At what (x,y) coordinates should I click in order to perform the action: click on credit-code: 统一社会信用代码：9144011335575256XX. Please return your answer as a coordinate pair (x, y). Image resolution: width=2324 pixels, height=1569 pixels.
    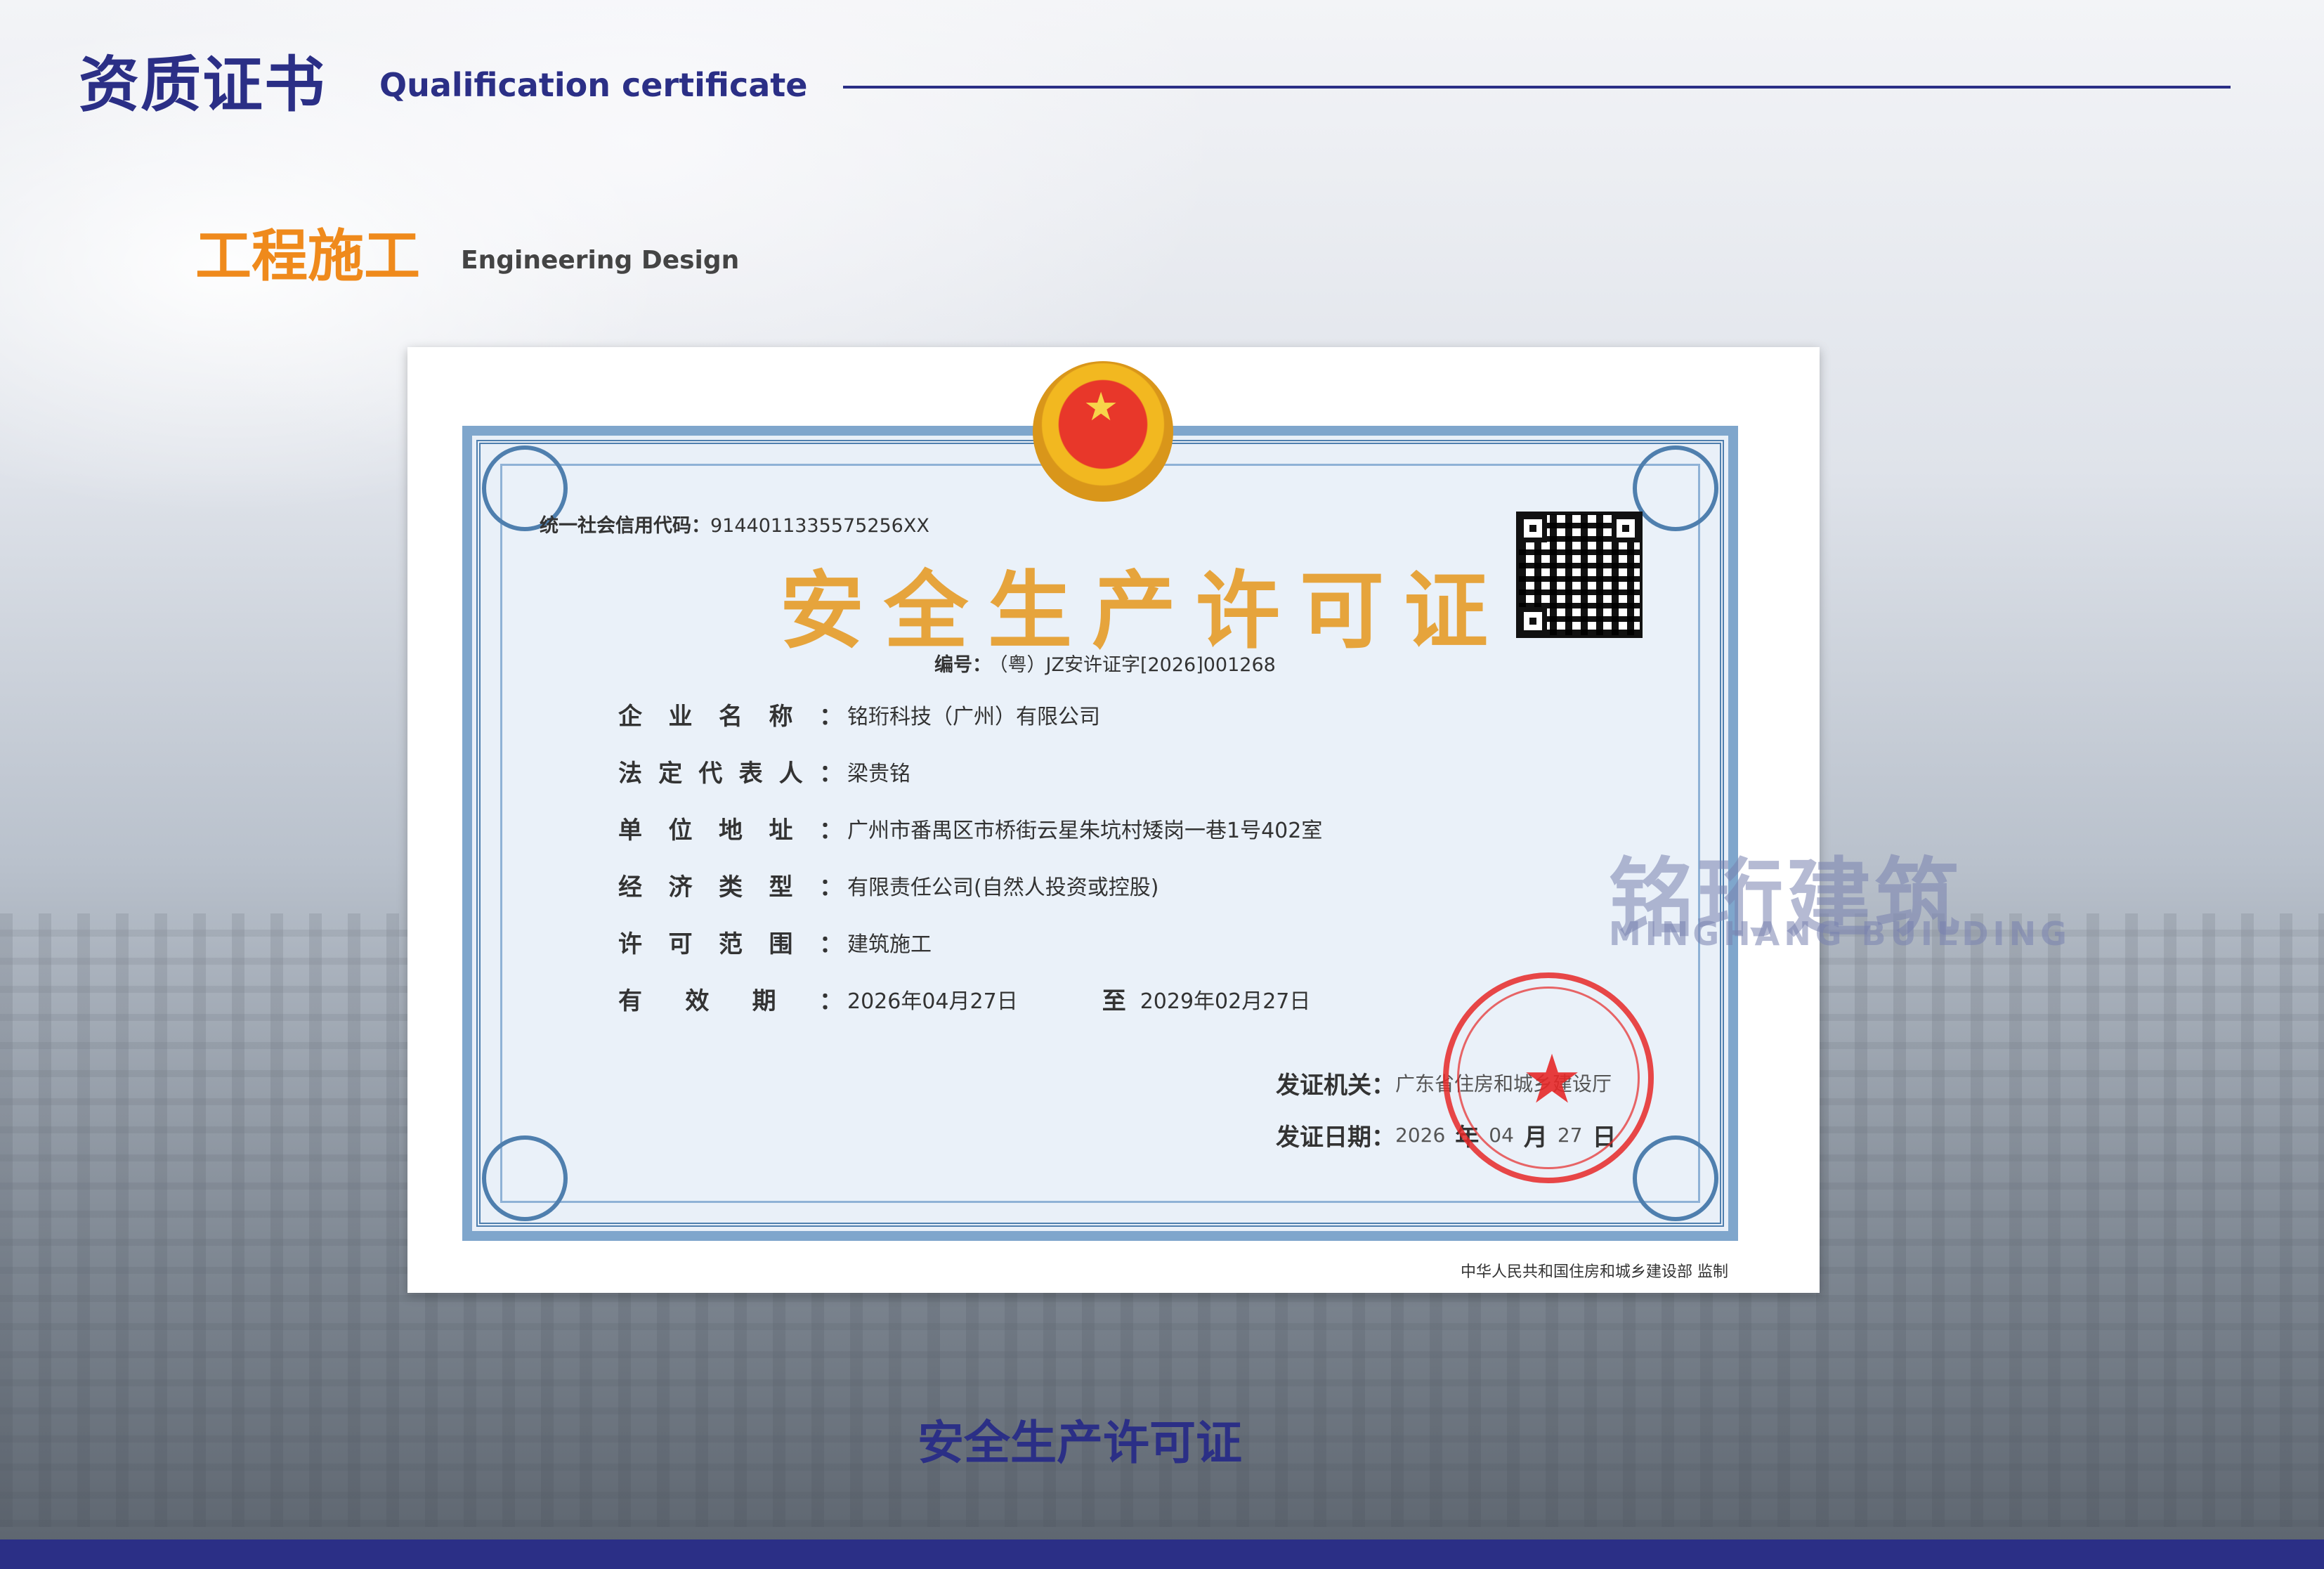
    Looking at the image, I should click on (734, 524).